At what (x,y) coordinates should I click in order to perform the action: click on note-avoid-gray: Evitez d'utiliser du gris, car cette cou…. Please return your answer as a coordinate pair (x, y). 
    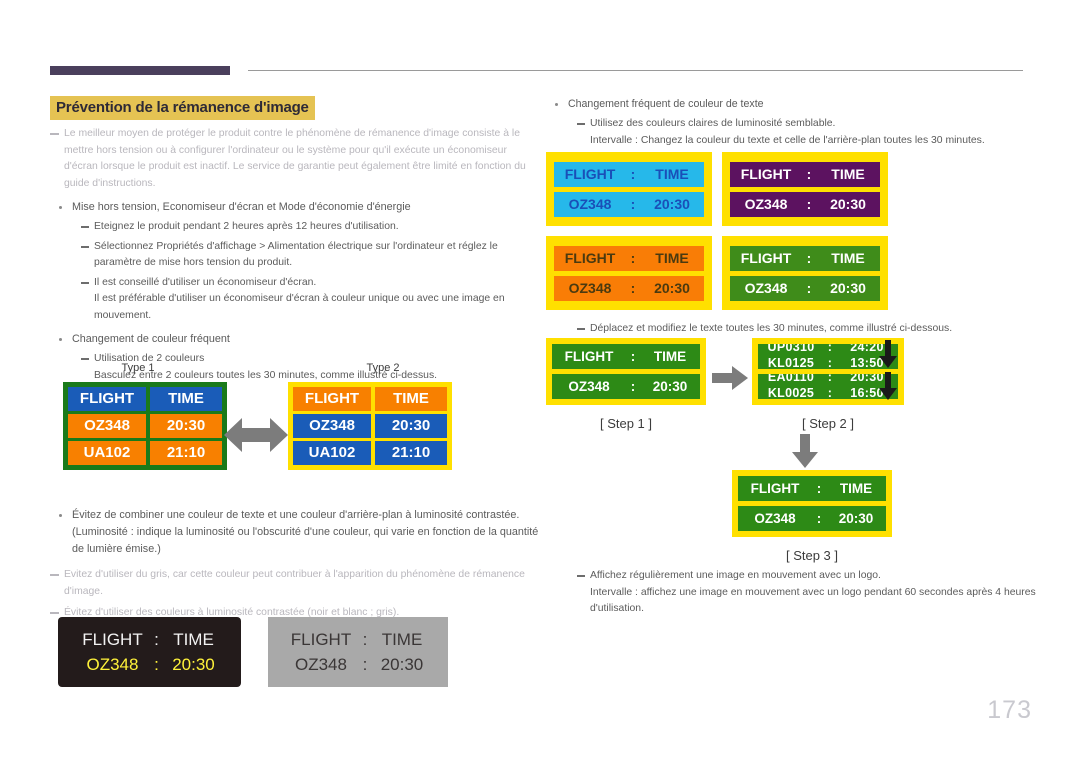
    Looking at the image, I should click on (296, 583).